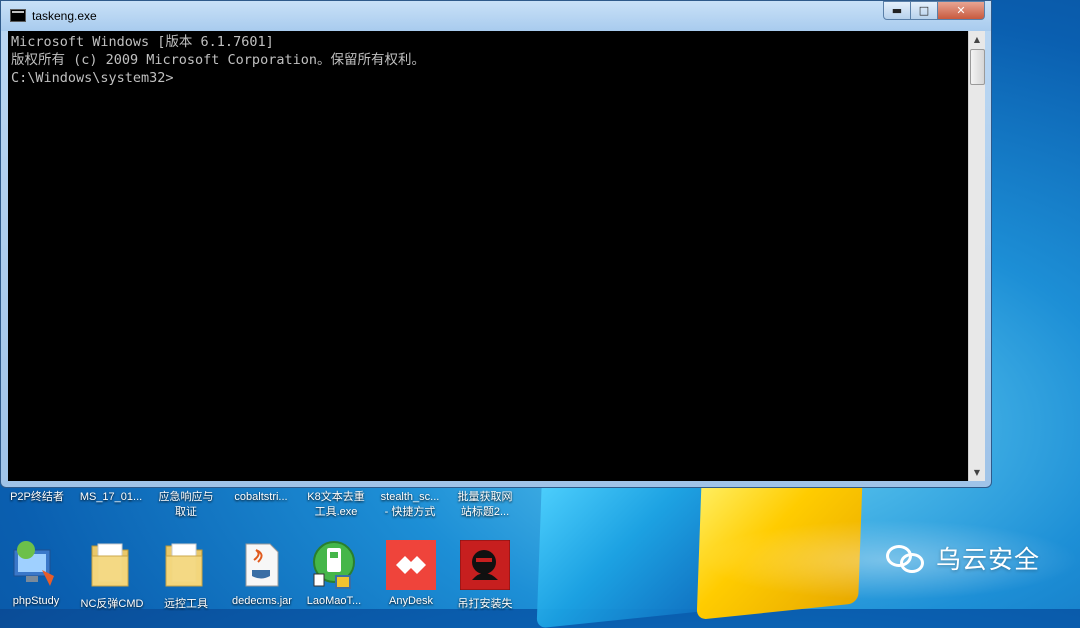 Image resolution: width=1080 pixels, height=628 pixels. Describe the element at coordinates (488, 78) in the screenshot. I see `command-prompt: C:\Windows\system32>` at that location.